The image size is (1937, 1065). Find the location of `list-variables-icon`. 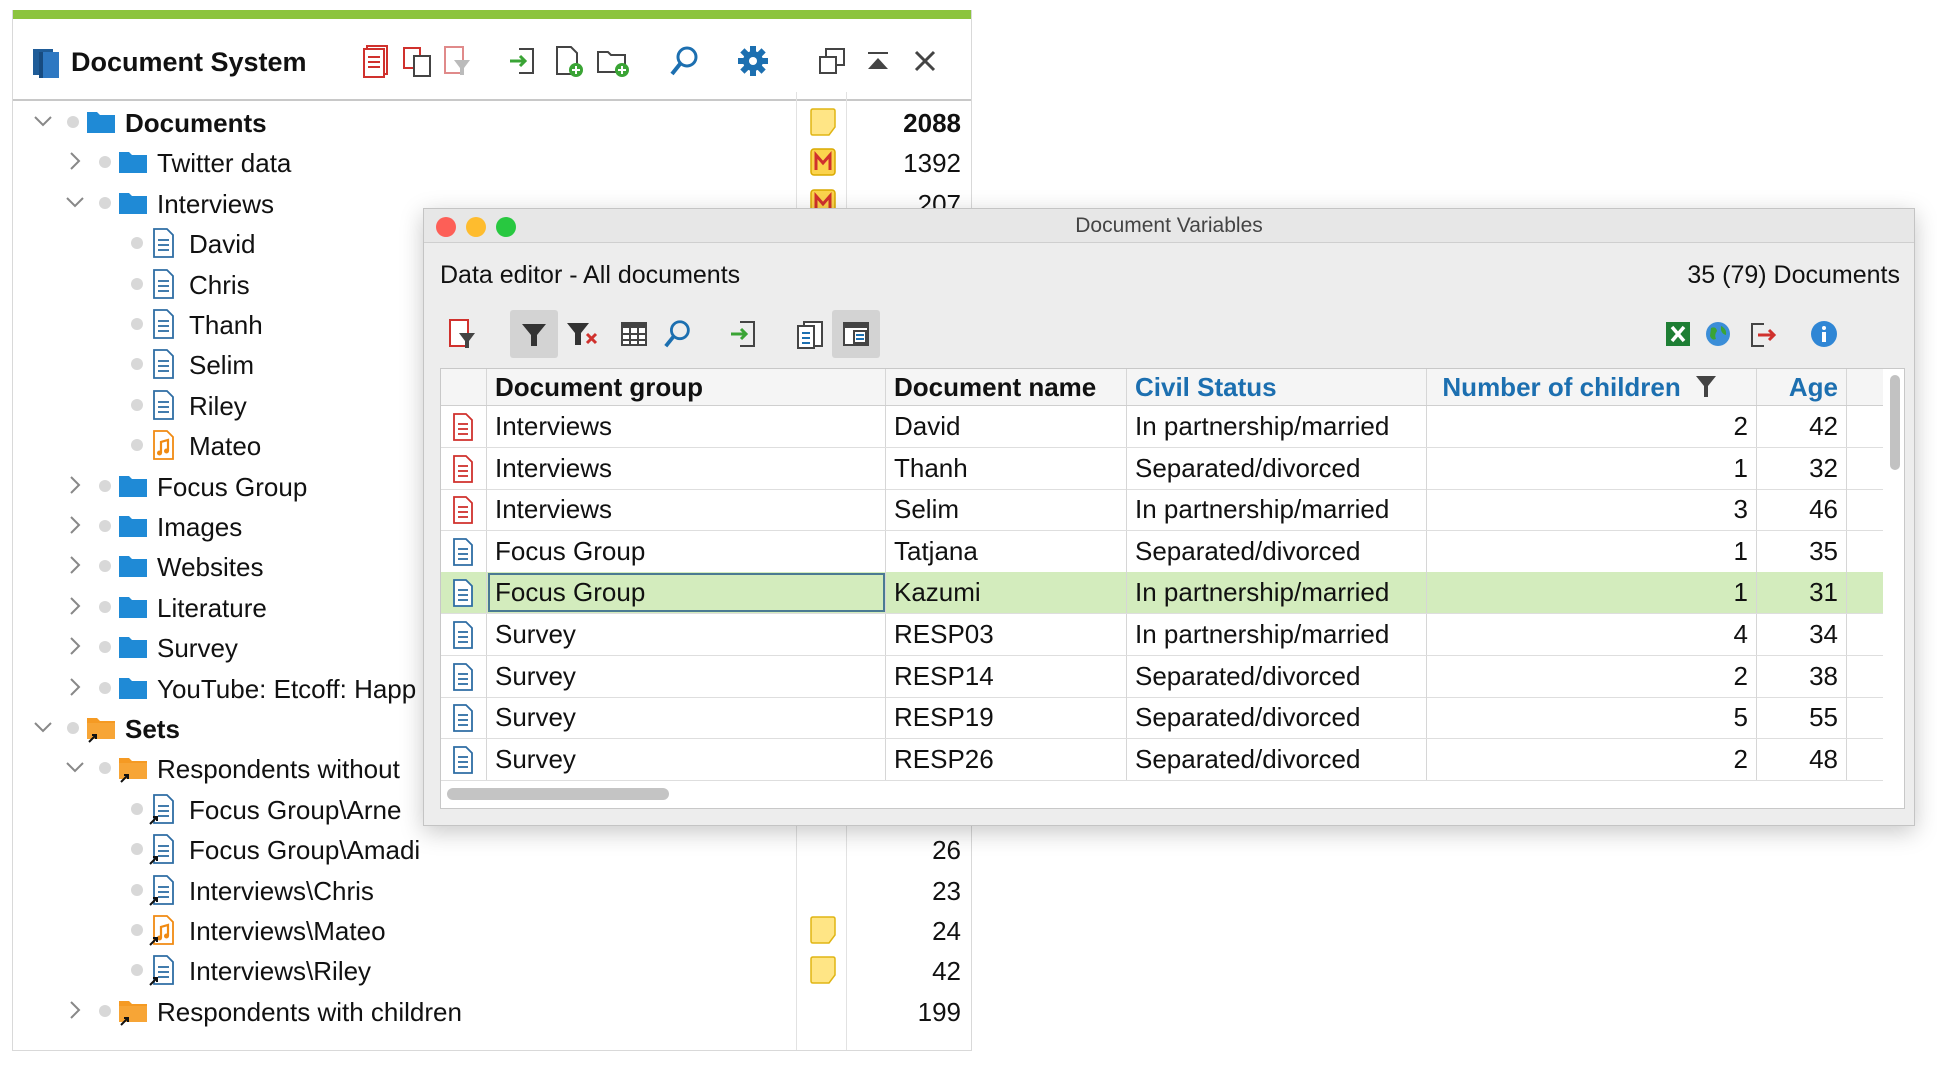

list-variables-icon is located at coordinates (810, 334).